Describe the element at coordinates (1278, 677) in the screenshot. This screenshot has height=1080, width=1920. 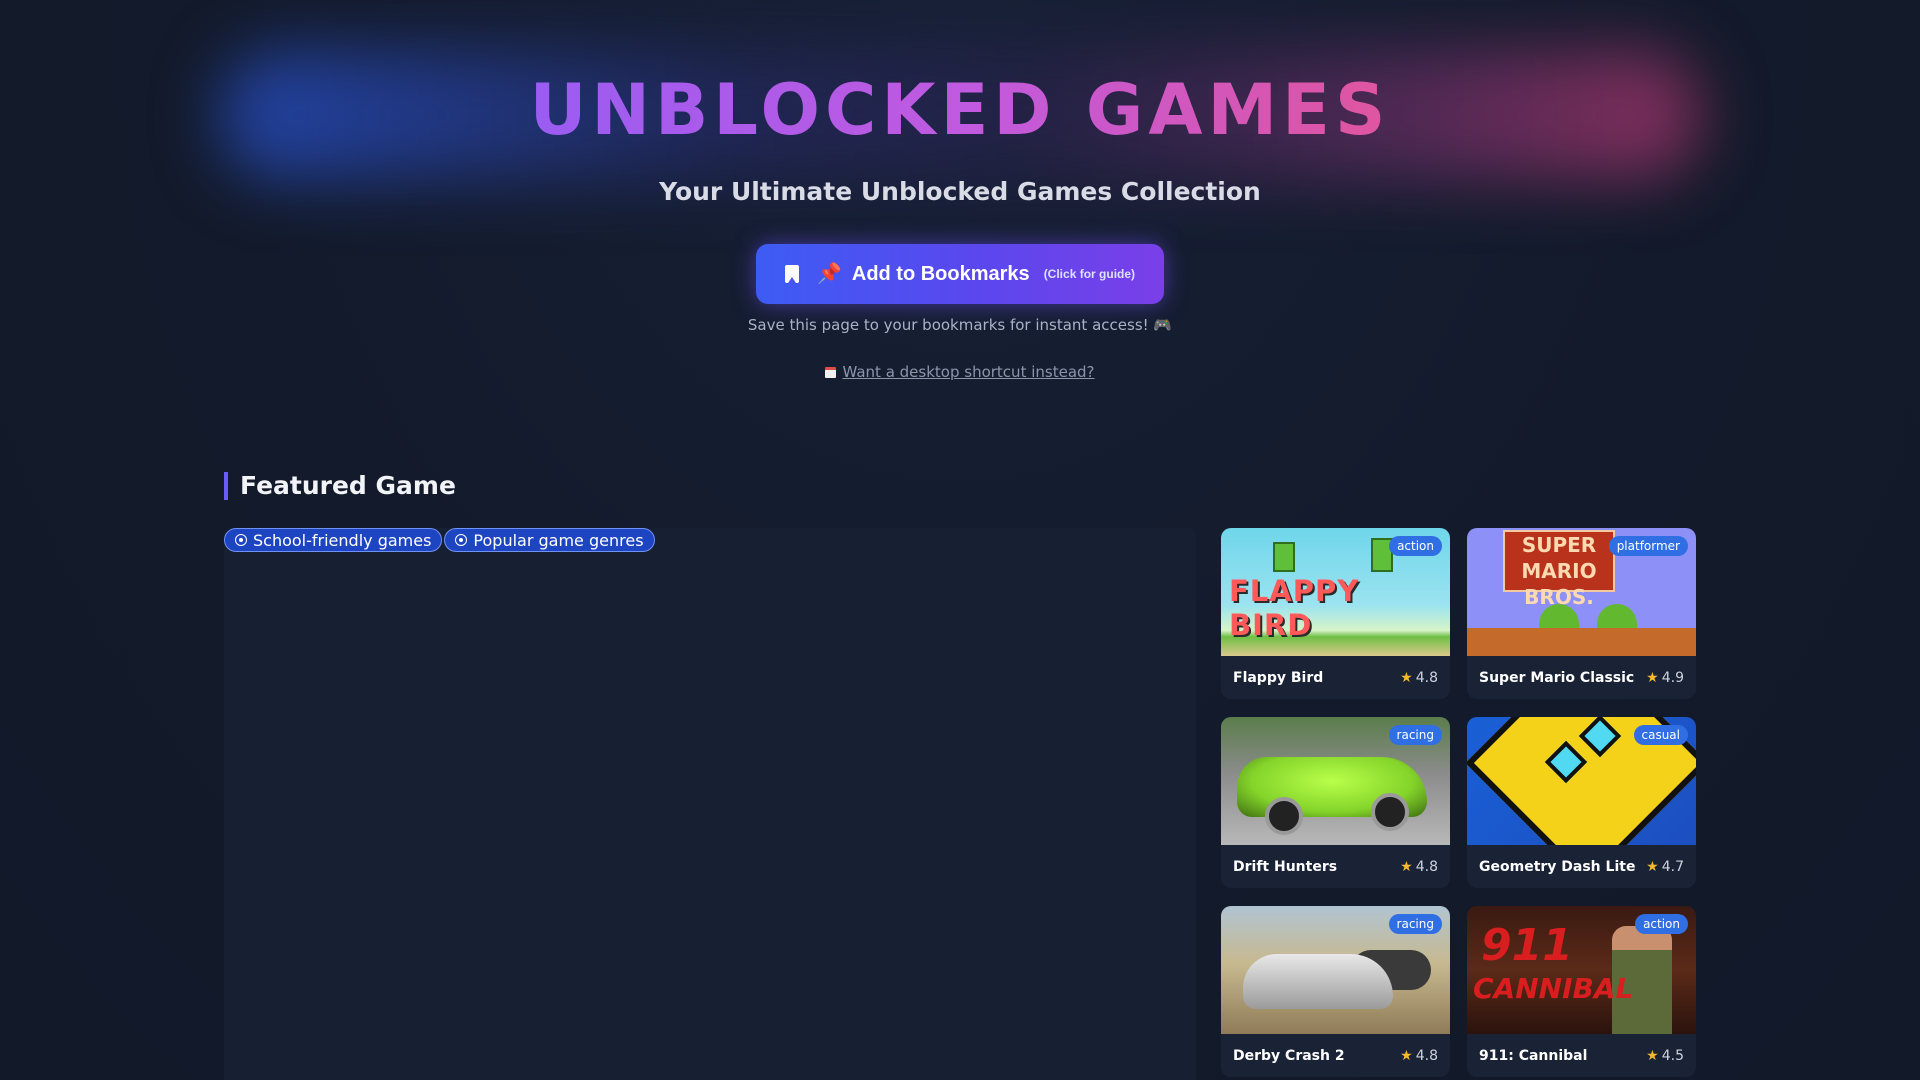
I see `game-name: Flappy Bird` at that location.